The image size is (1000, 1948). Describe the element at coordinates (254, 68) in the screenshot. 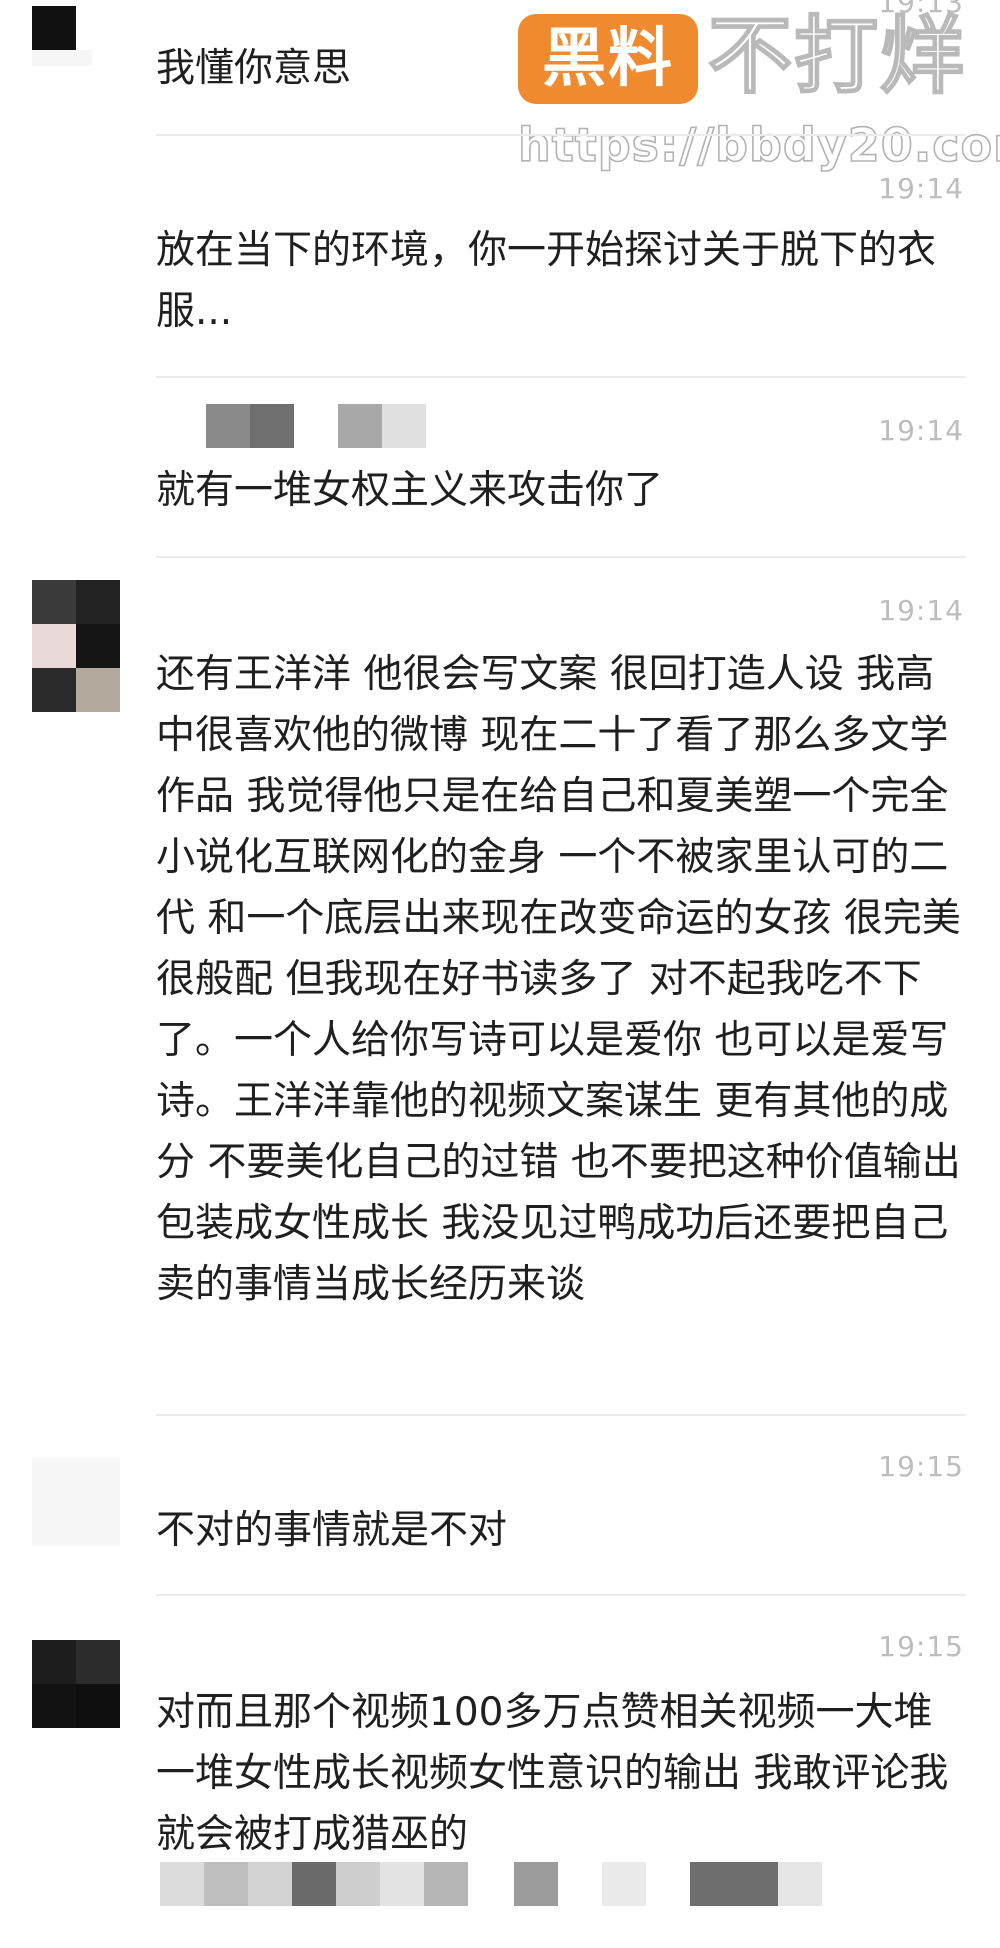

I see `message-text: 我懂你意思` at that location.